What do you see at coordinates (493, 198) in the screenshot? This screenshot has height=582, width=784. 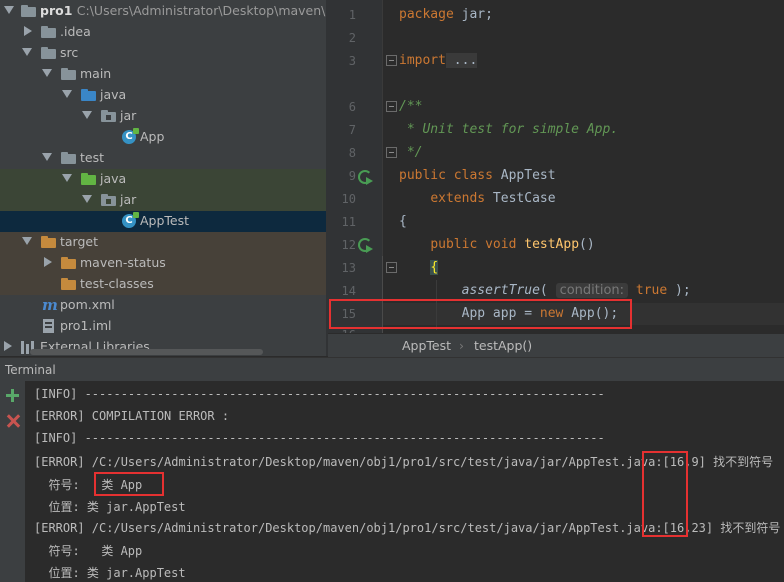 I see `code-line-11: extends TestCase` at bounding box center [493, 198].